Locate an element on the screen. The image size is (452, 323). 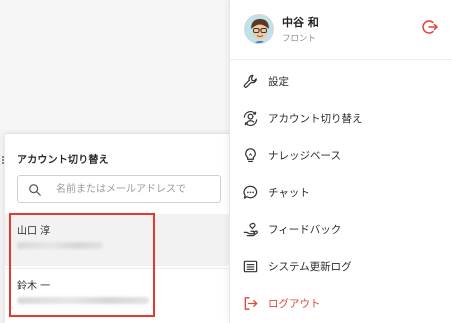
menu-item-account-switch: アカウント切り替え is located at coordinates (341, 118).